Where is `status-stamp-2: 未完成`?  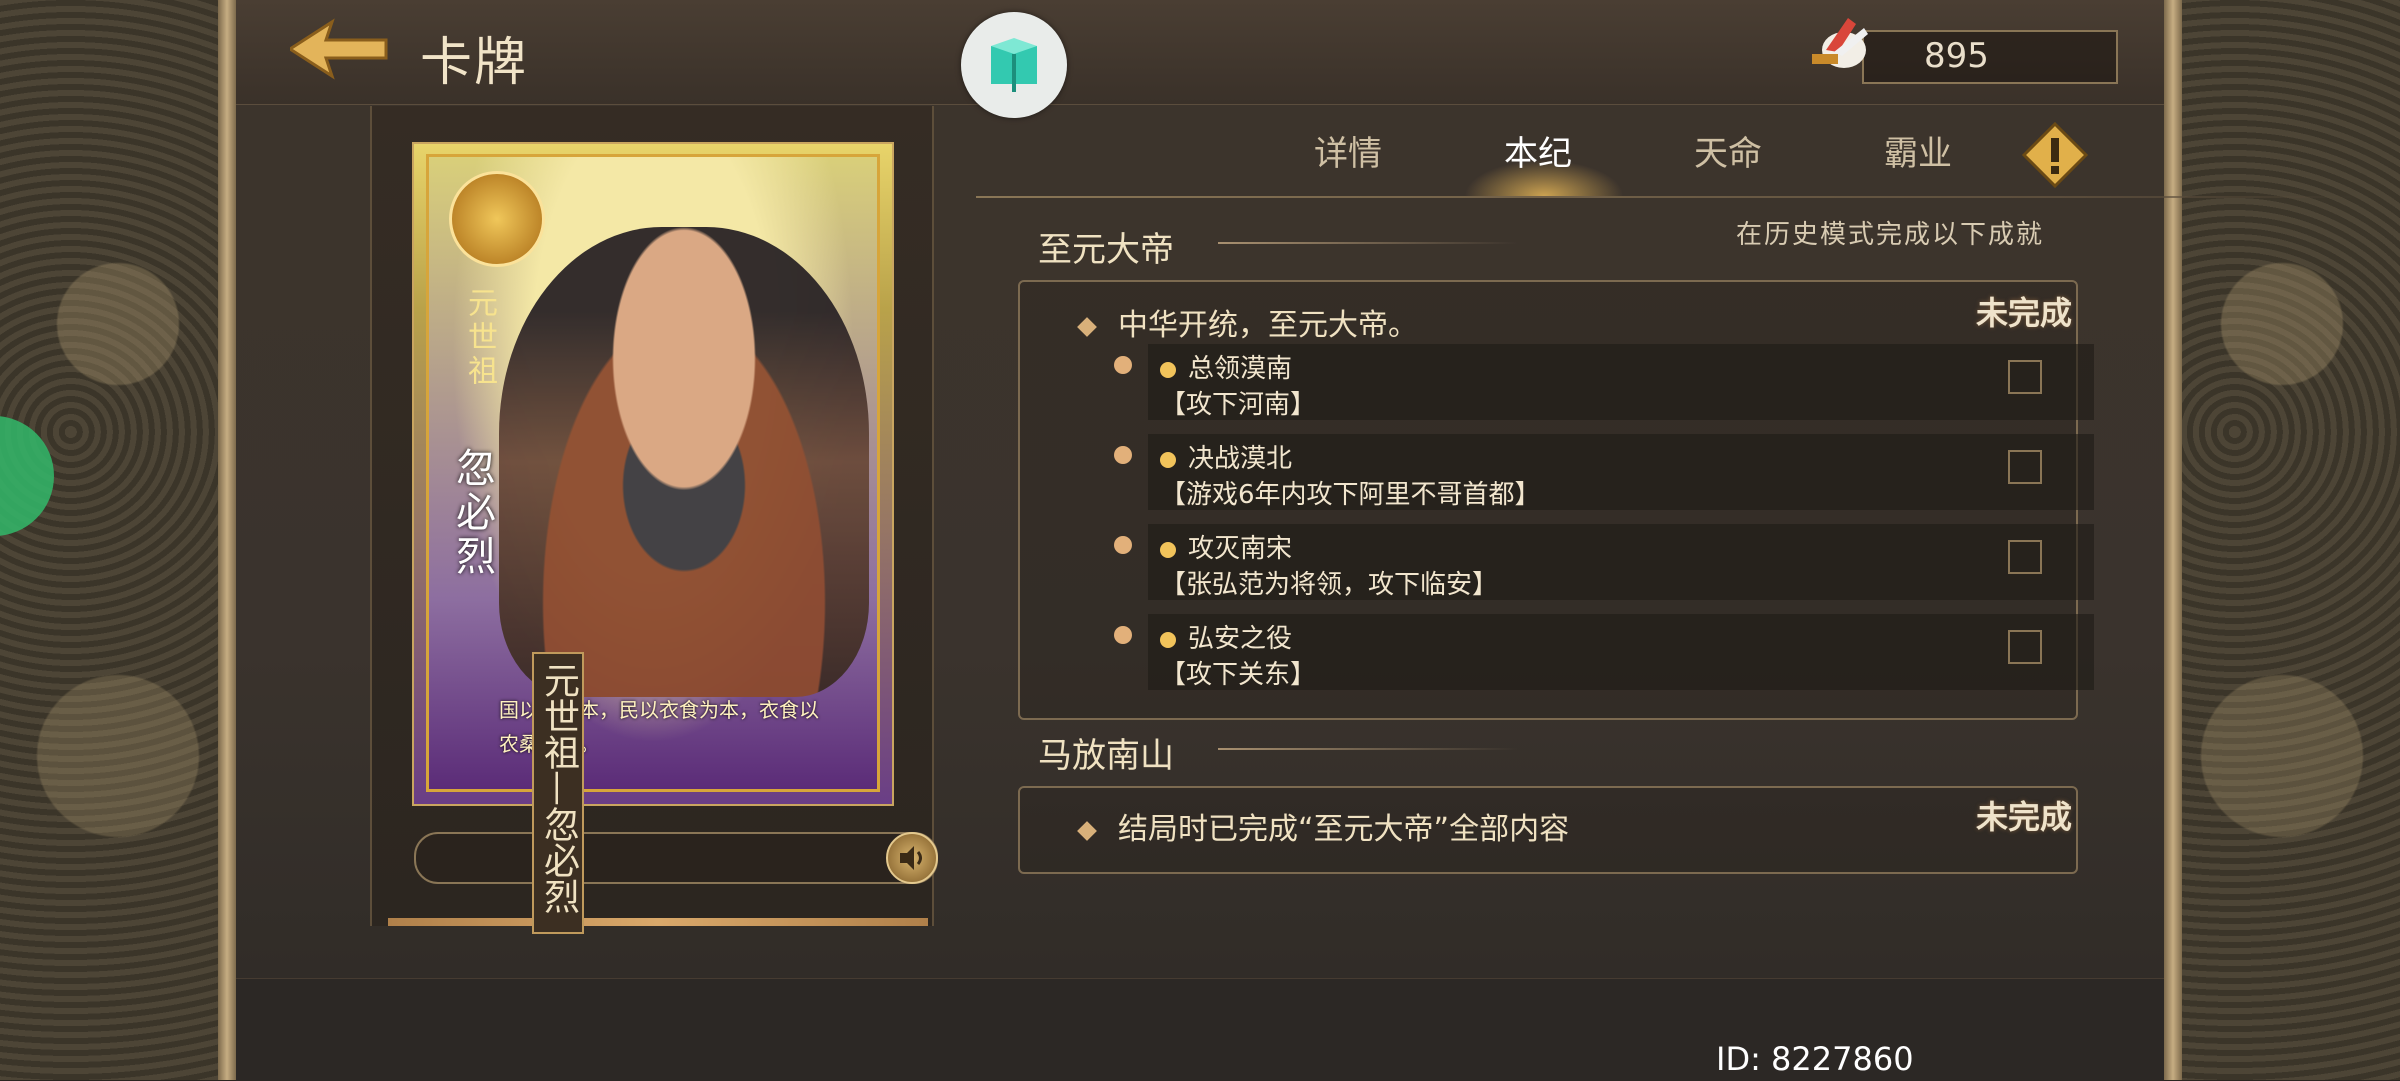
status-stamp-2: 未完成 is located at coordinates (2024, 814).